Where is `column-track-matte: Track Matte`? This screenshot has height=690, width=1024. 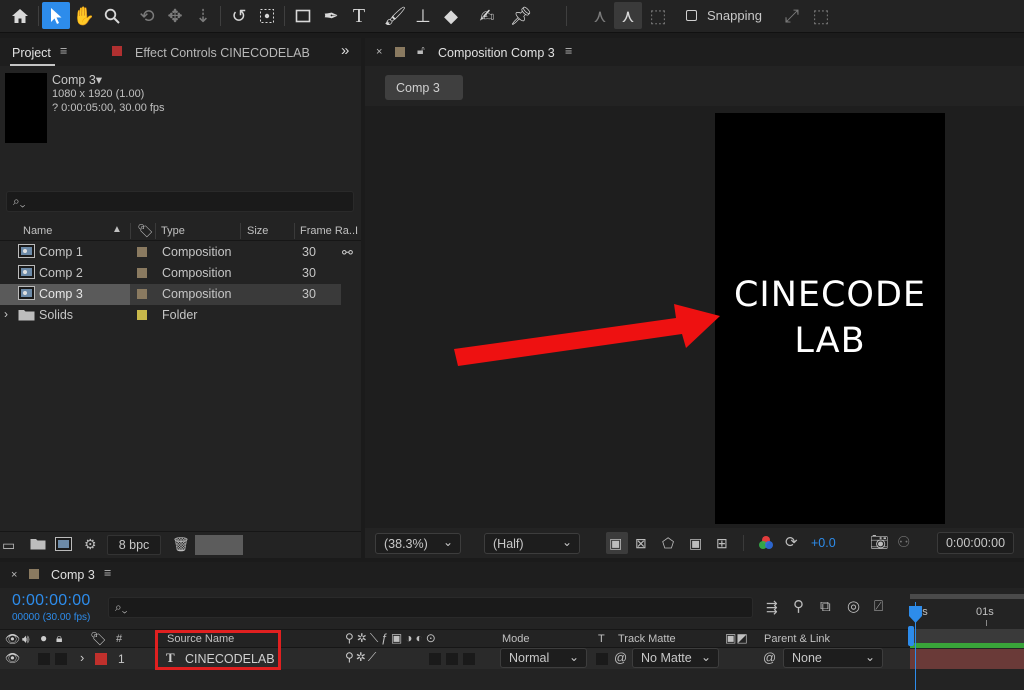 column-track-matte: Track Matte is located at coordinates (647, 639).